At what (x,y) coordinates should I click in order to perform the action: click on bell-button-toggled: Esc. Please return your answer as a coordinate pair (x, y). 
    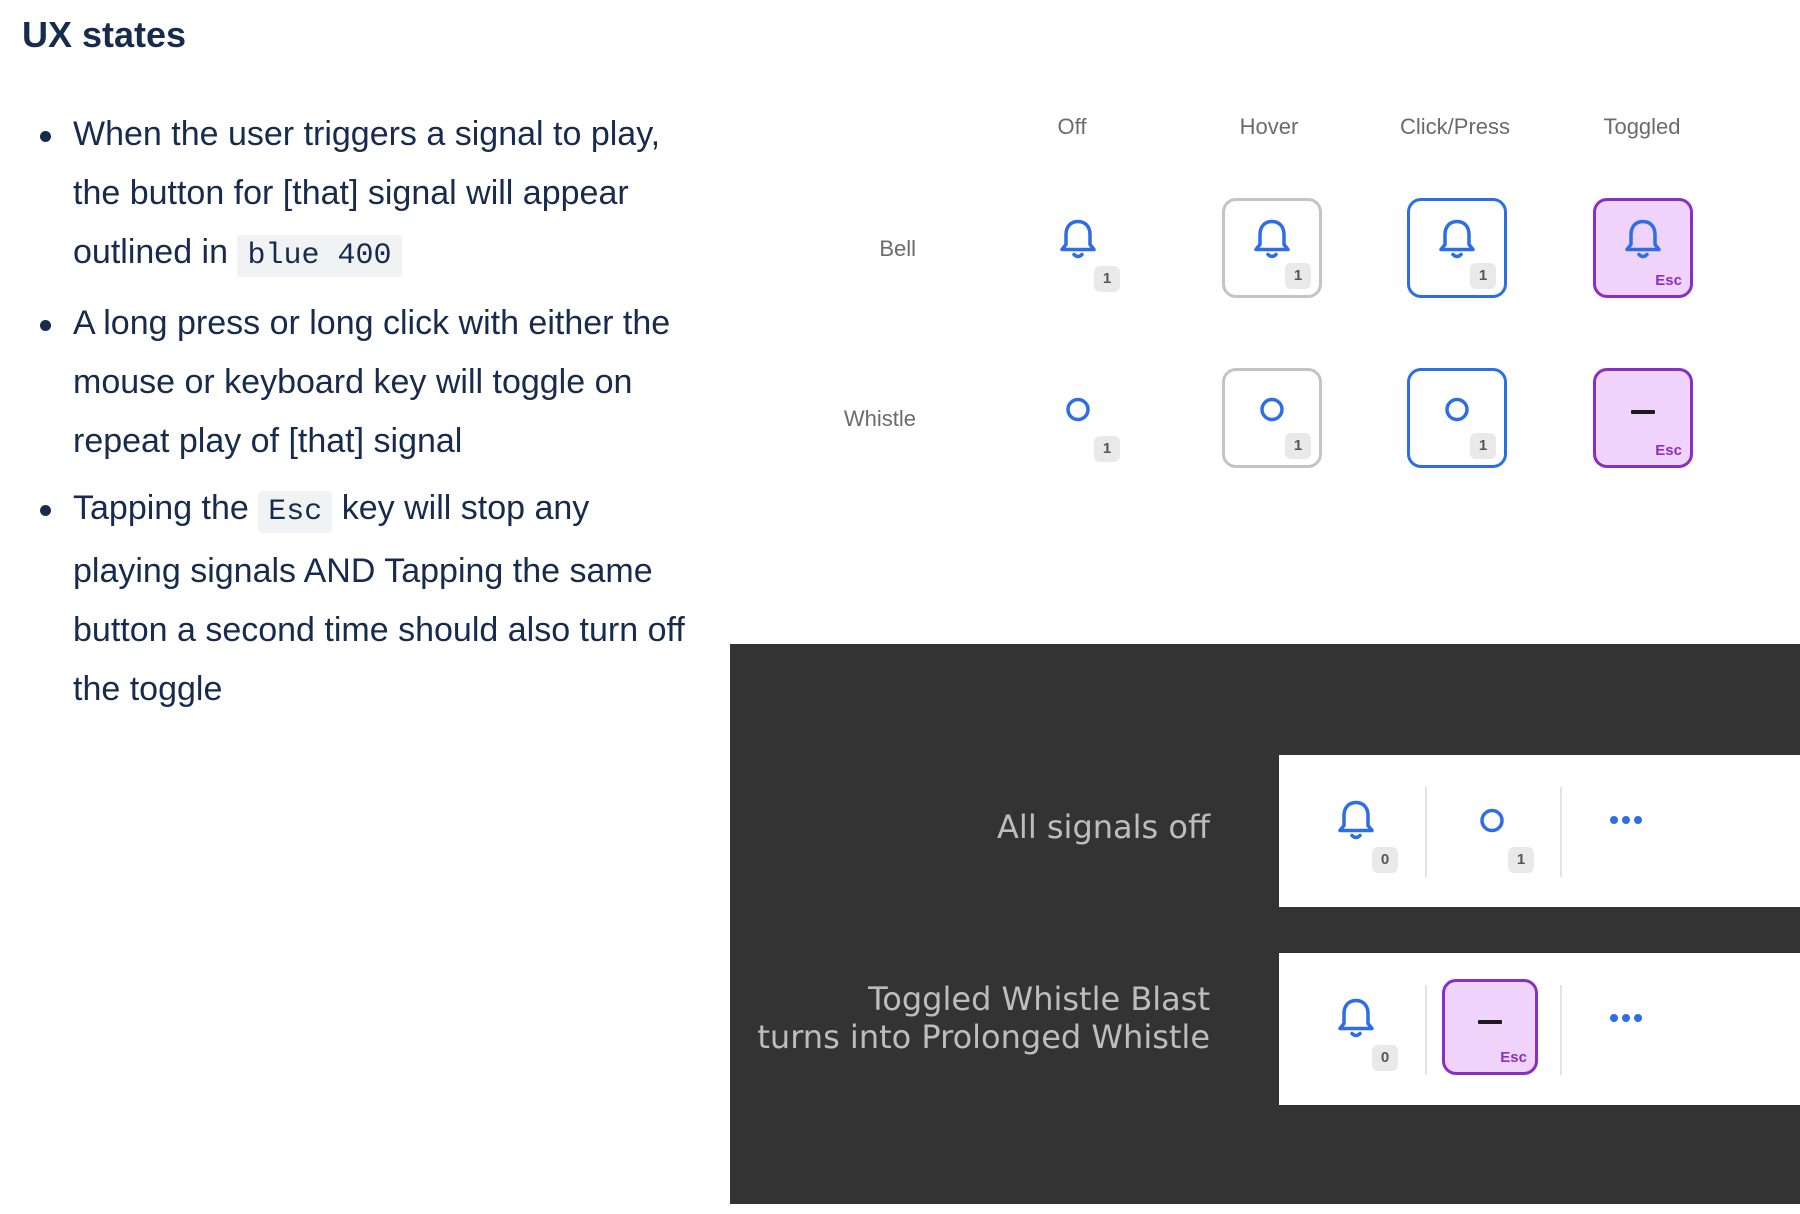
    Looking at the image, I should click on (1643, 248).